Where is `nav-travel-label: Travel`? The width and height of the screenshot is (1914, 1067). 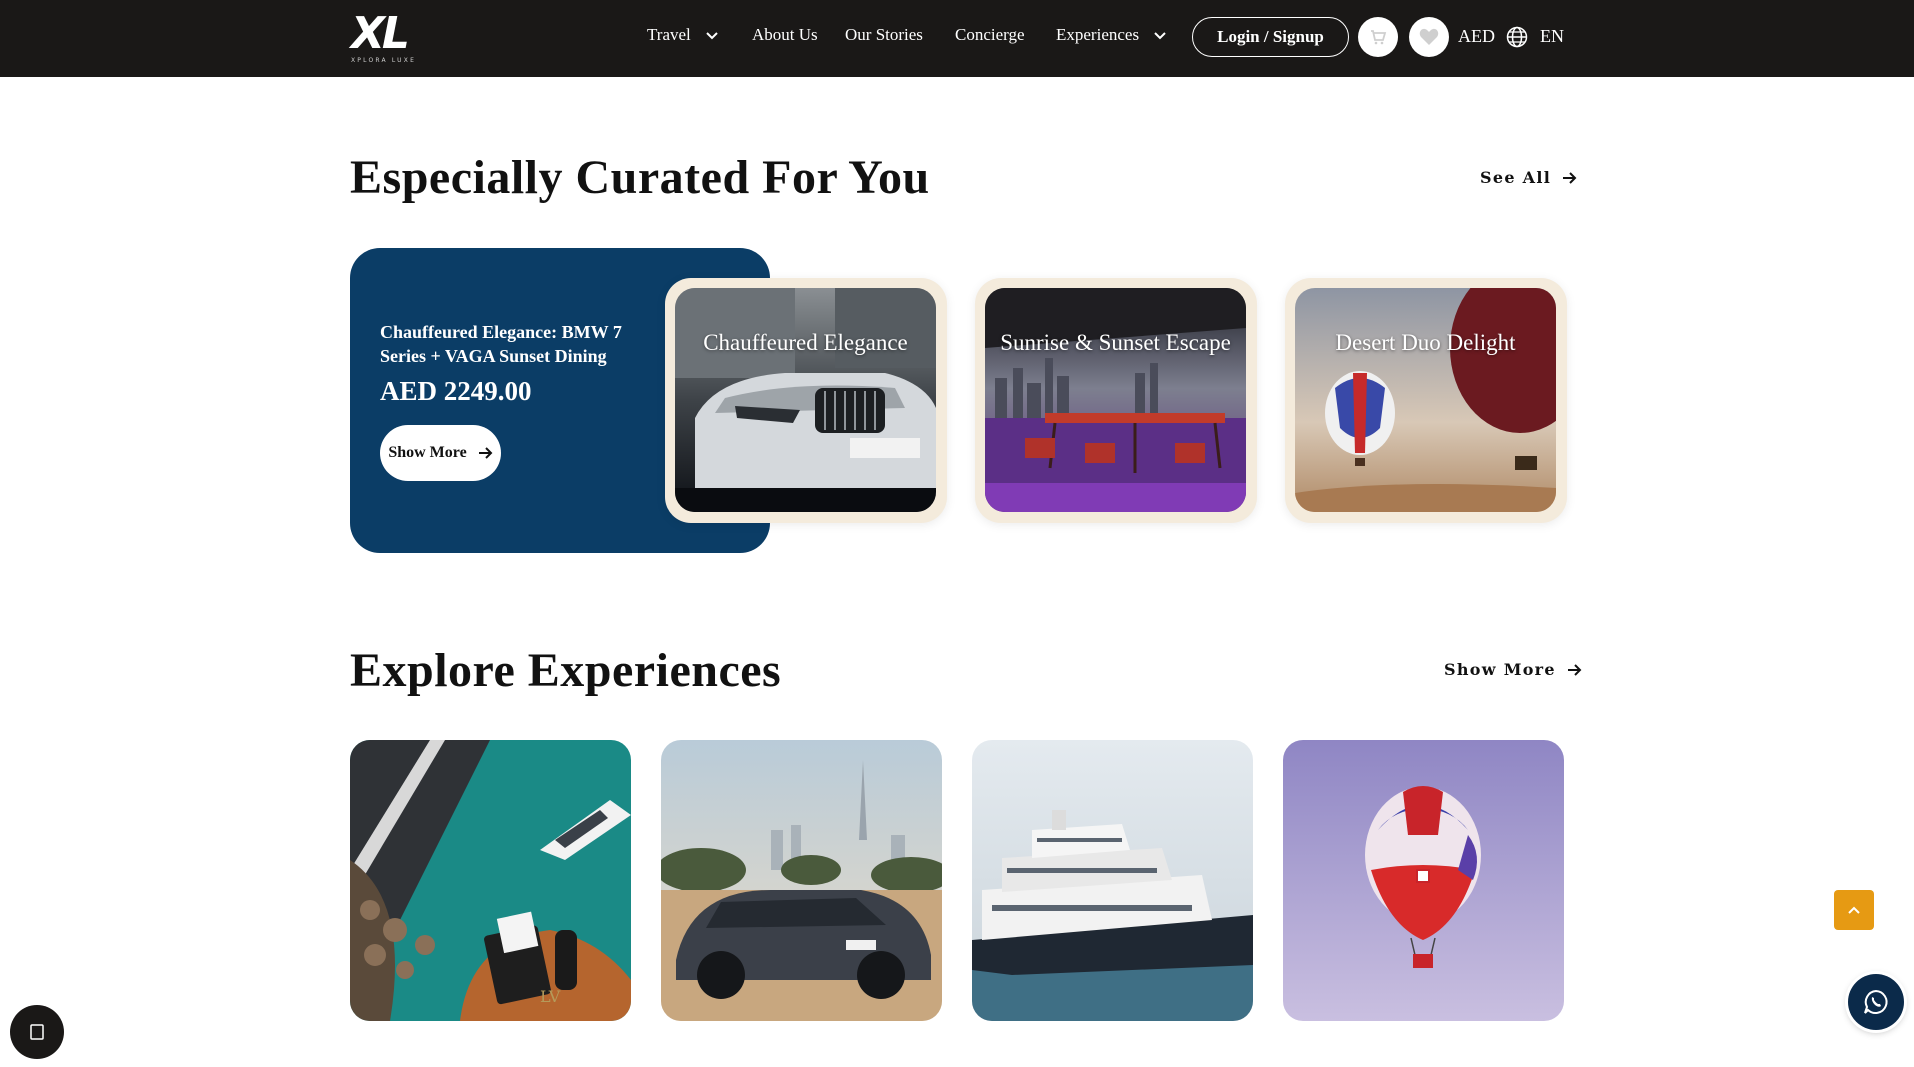 nav-travel-label: Travel is located at coordinates (669, 34).